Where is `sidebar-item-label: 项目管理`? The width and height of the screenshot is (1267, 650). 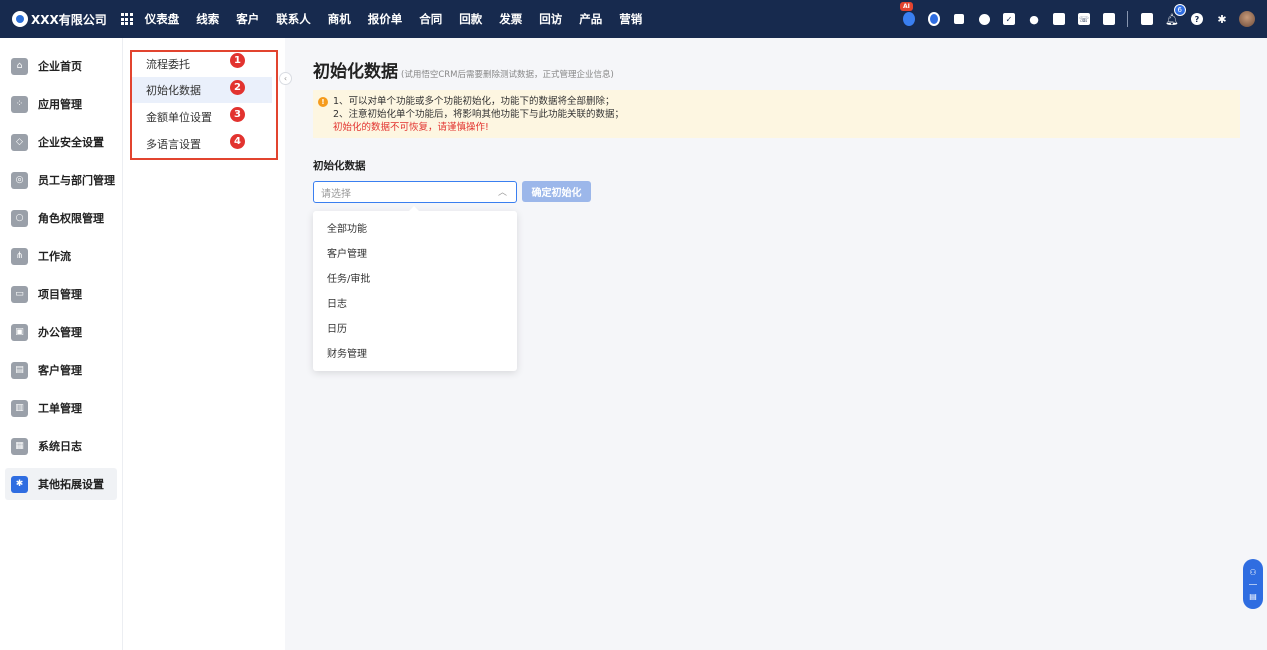 sidebar-item-label: 项目管理 is located at coordinates (60, 294).